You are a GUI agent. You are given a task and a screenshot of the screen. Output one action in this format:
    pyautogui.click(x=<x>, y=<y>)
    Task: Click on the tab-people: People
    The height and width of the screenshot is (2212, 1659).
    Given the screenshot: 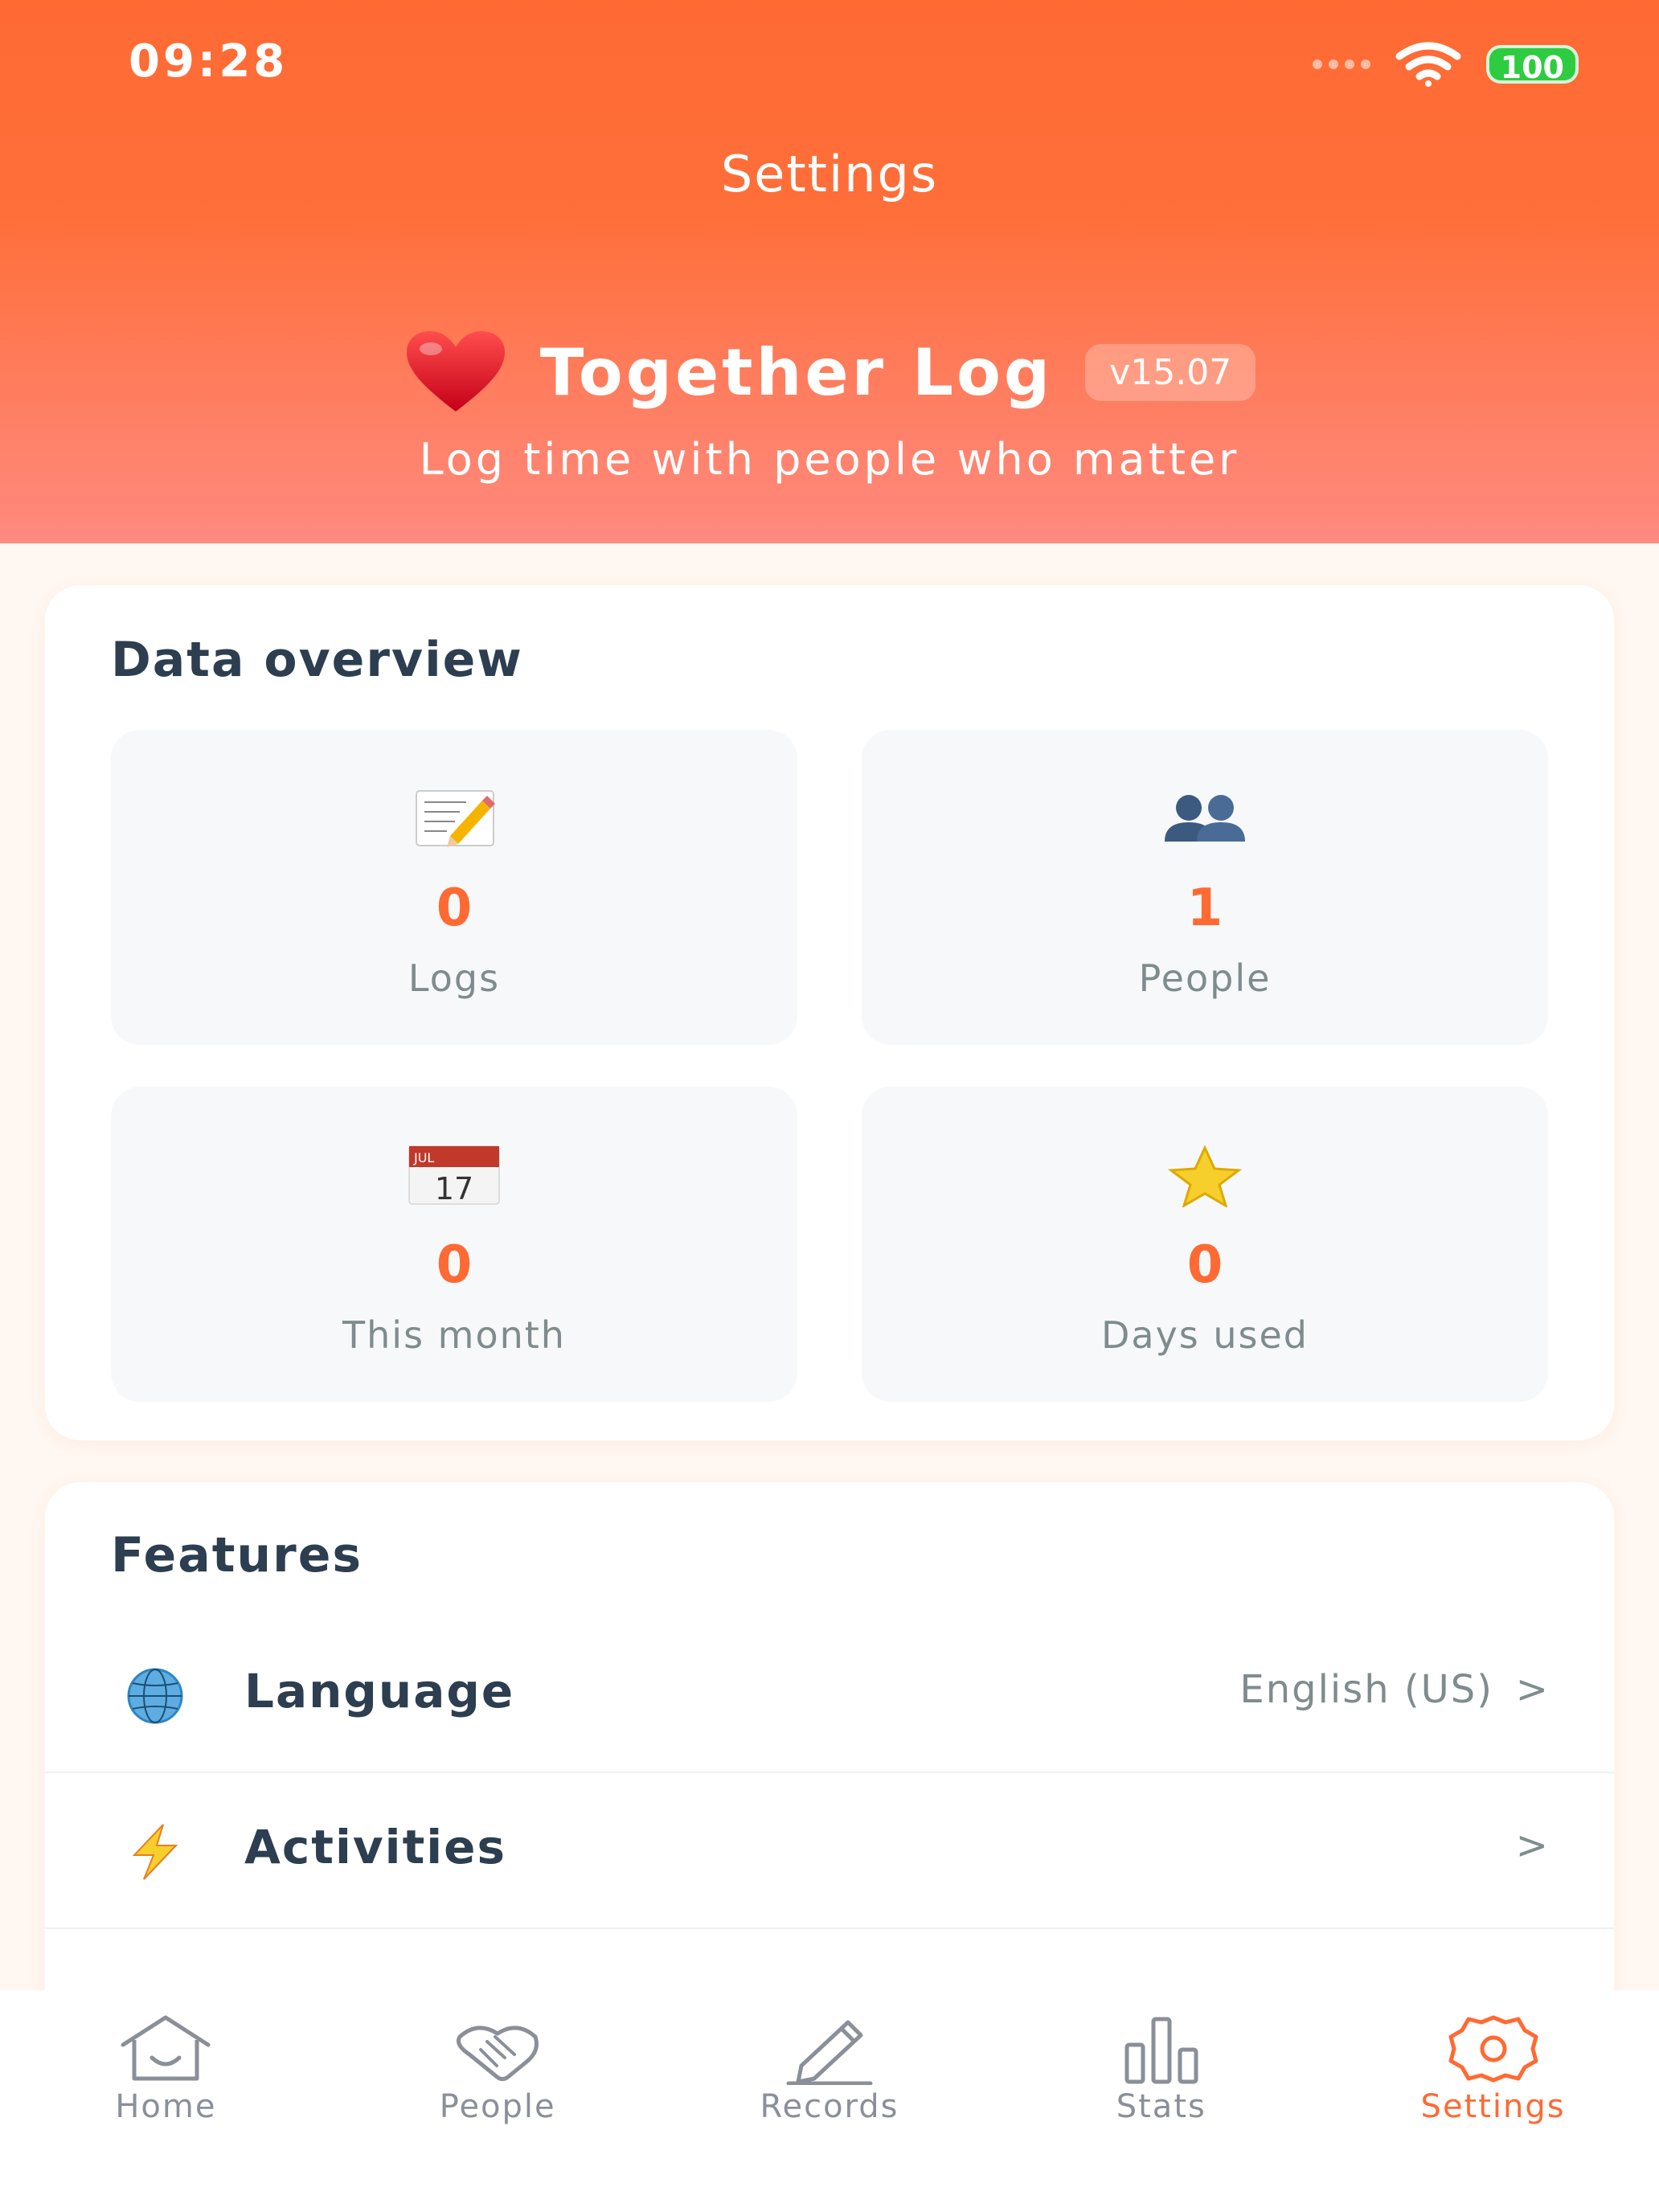 What is the action you would take?
    pyautogui.click(x=498, y=2101)
    